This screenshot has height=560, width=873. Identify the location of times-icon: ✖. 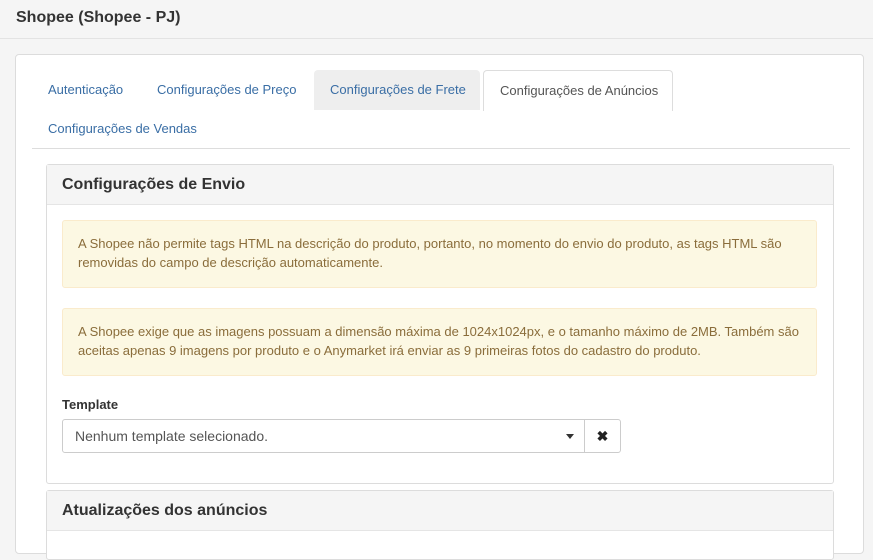
(602, 436).